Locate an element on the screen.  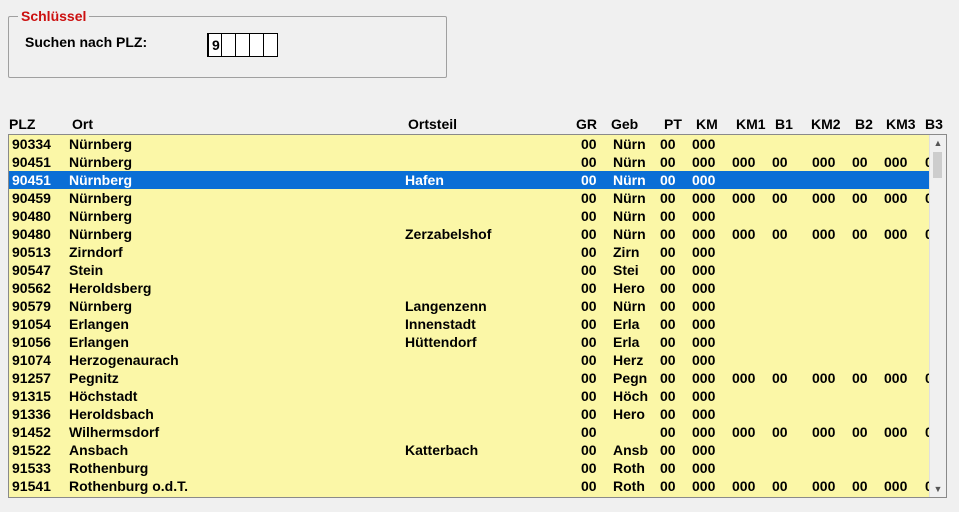
plz-search-input: 9 is located at coordinates (242, 45).